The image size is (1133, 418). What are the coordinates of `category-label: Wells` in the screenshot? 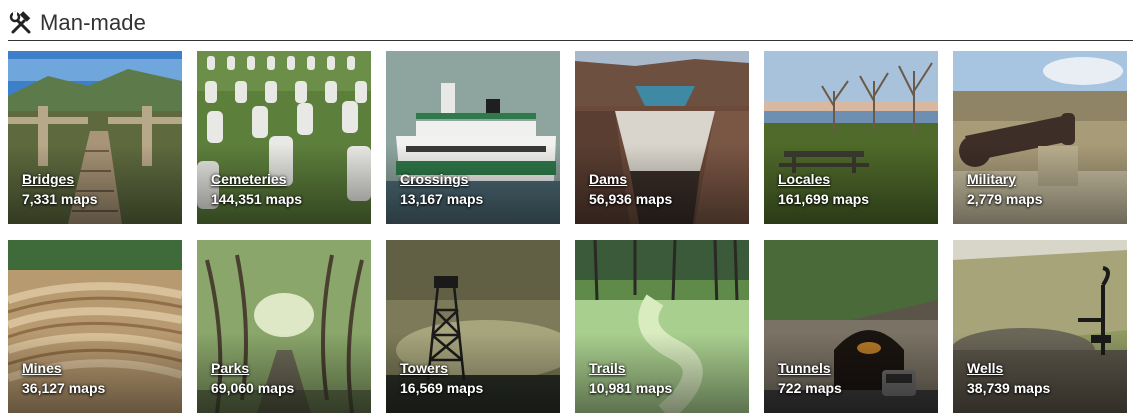 It's located at (985, 368).